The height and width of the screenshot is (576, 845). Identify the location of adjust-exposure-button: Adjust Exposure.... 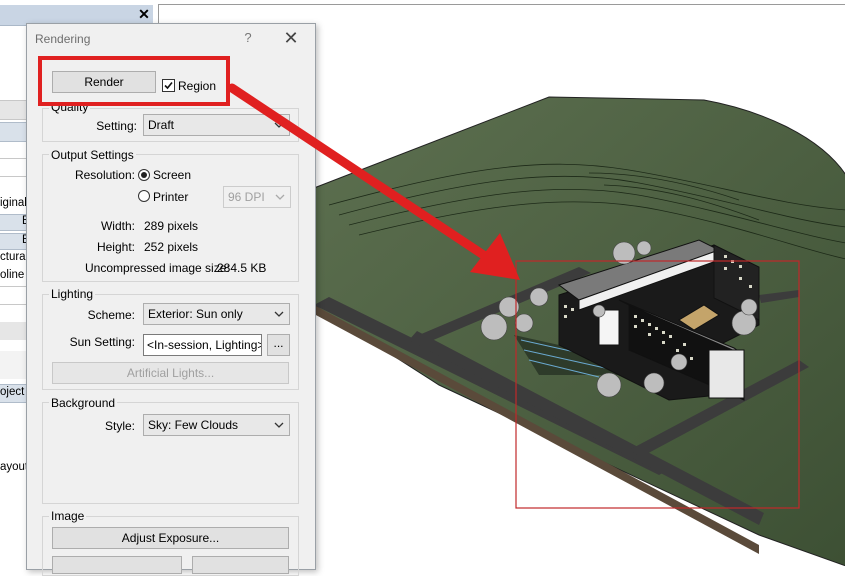
(170, 538).